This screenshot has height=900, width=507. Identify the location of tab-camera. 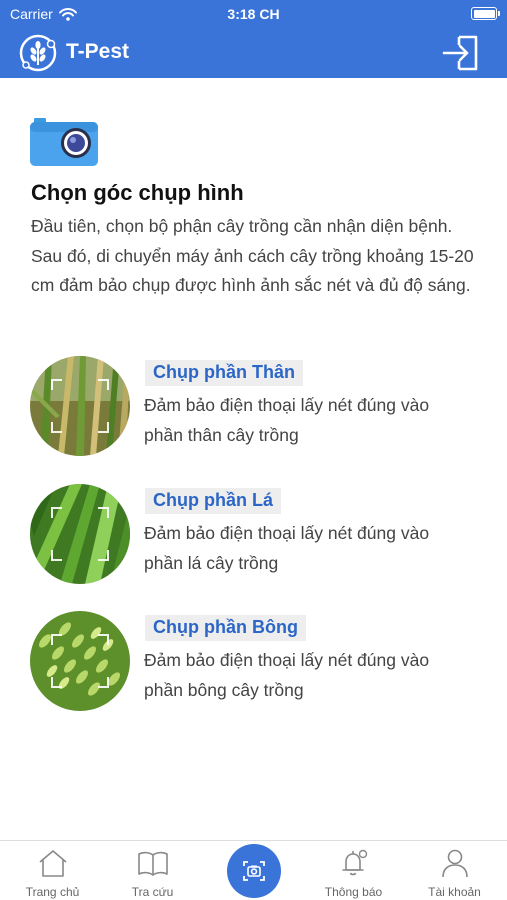
(252, 870).